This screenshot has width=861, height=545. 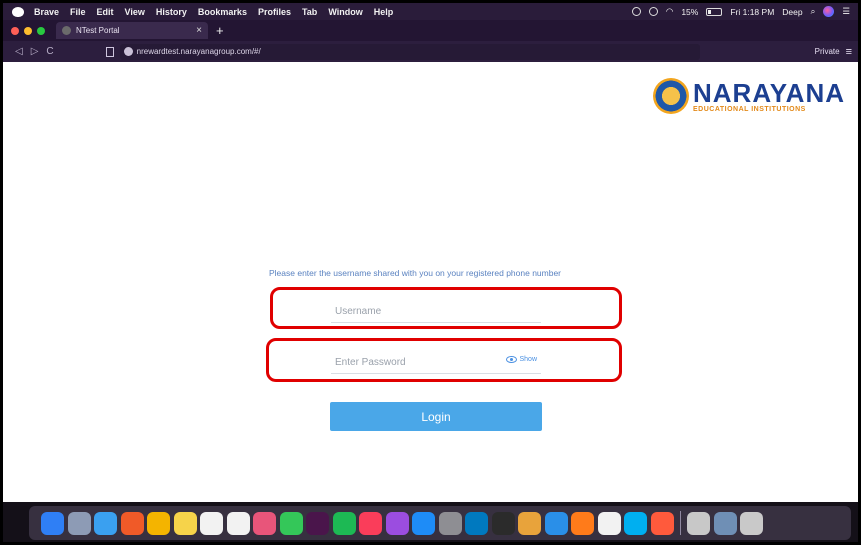 What do you see at coordinates (79, 523) in the screenshot?
I see `launchpad-icon` at bounding box center [79, 523].